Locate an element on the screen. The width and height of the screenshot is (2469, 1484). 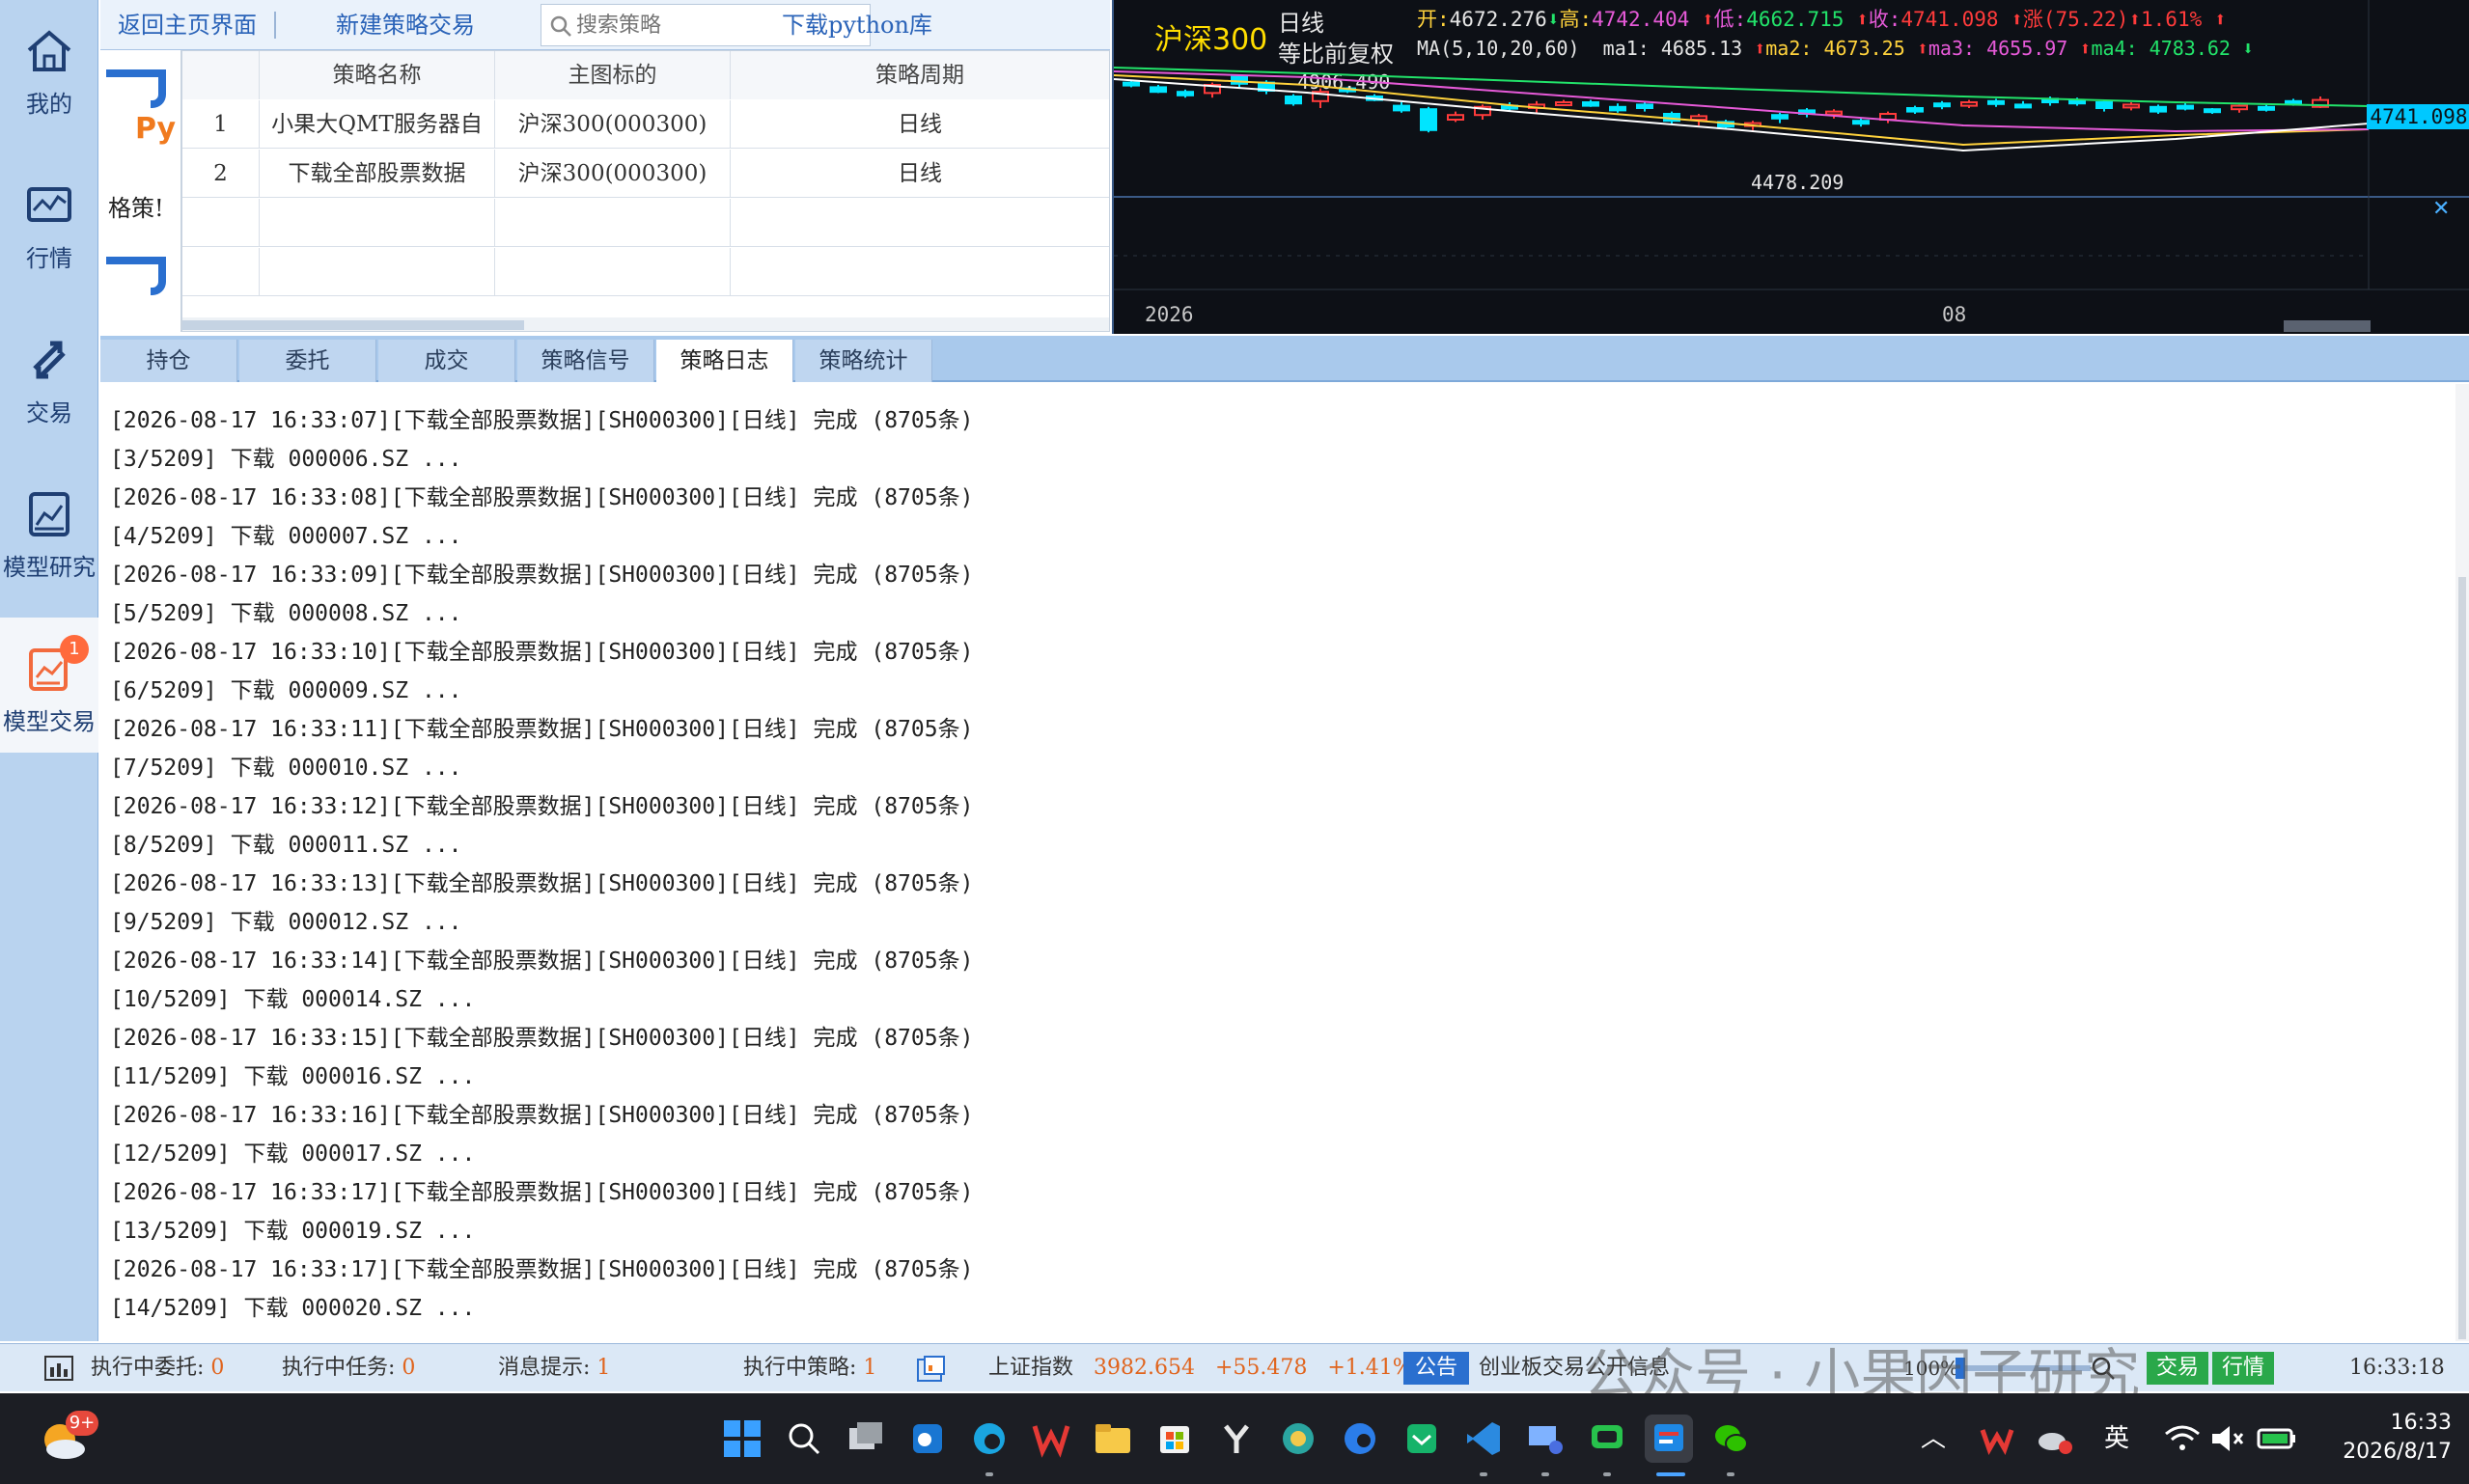
message-hints: 消息提示: 1 is located at coordinates (554, 1368).